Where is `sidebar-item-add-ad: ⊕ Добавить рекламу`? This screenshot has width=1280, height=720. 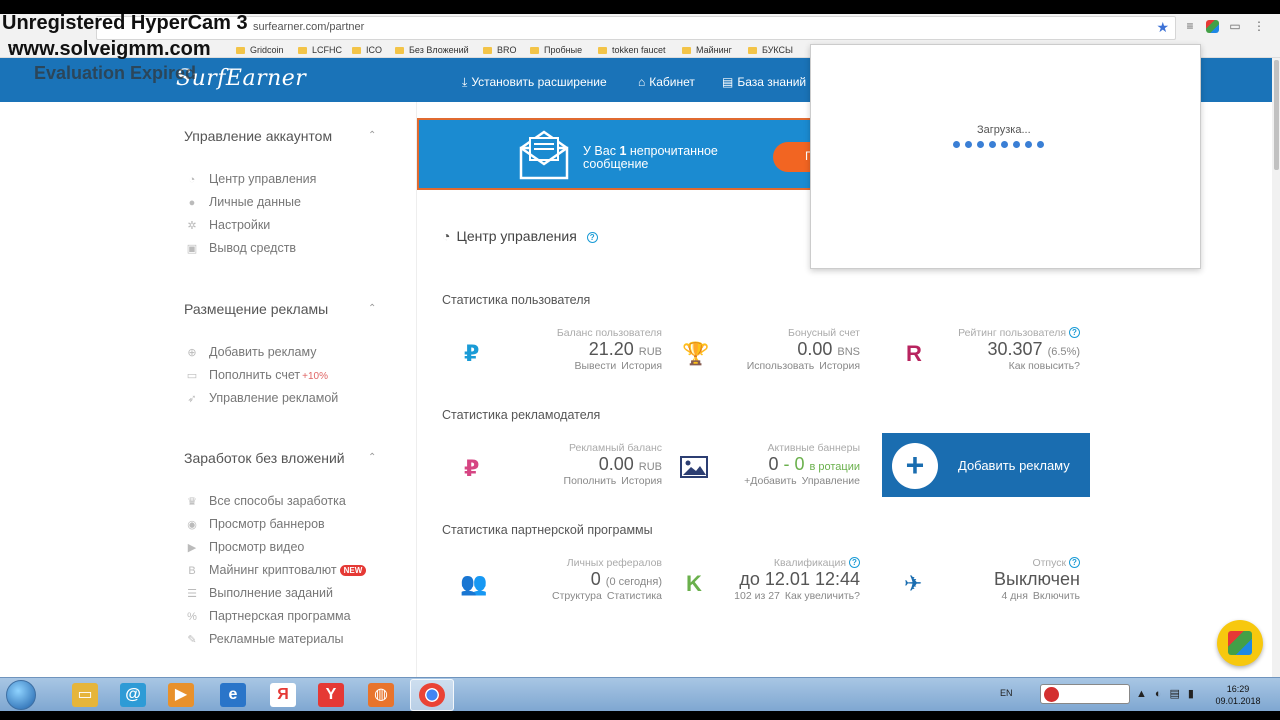
sidebar-item-add-ad: ⊕ Добавить рекламу is located at coordinates (250, 352).